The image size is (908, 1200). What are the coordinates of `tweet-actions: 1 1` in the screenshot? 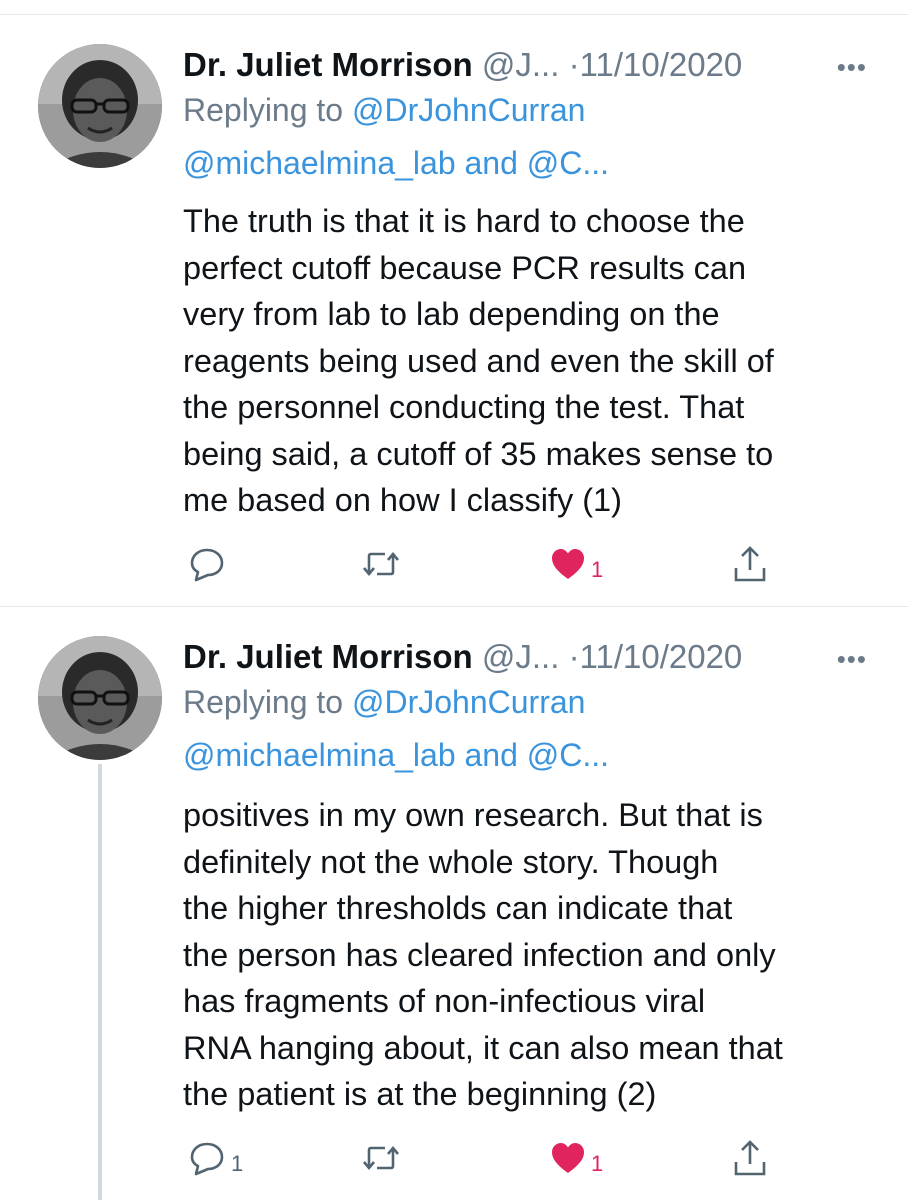 It's located at (533, 1158).